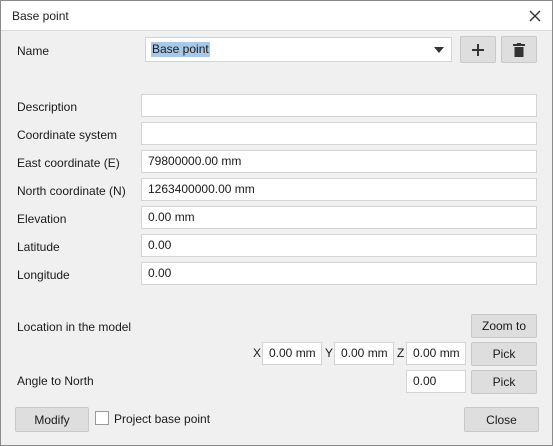 The height and width of the screenshot is (446, 553). Describe the element at coordinates (292, 353) in the screenshot. I see `location-x-field: 0.00 mm` at that location.